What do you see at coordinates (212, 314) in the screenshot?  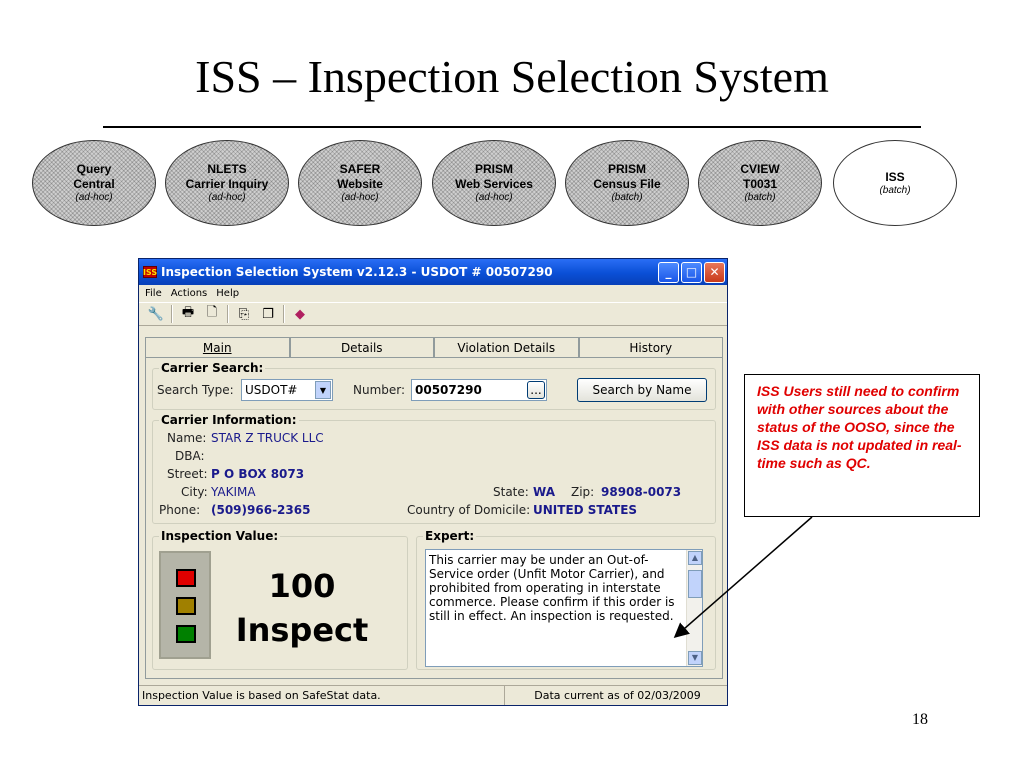 I see `print-preview-icon: 🗋` at bounding box center [212, 314].